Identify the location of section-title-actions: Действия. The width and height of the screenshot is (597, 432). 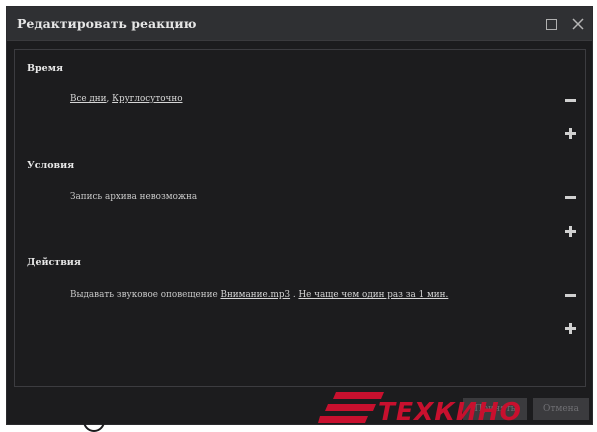
(54, 262).